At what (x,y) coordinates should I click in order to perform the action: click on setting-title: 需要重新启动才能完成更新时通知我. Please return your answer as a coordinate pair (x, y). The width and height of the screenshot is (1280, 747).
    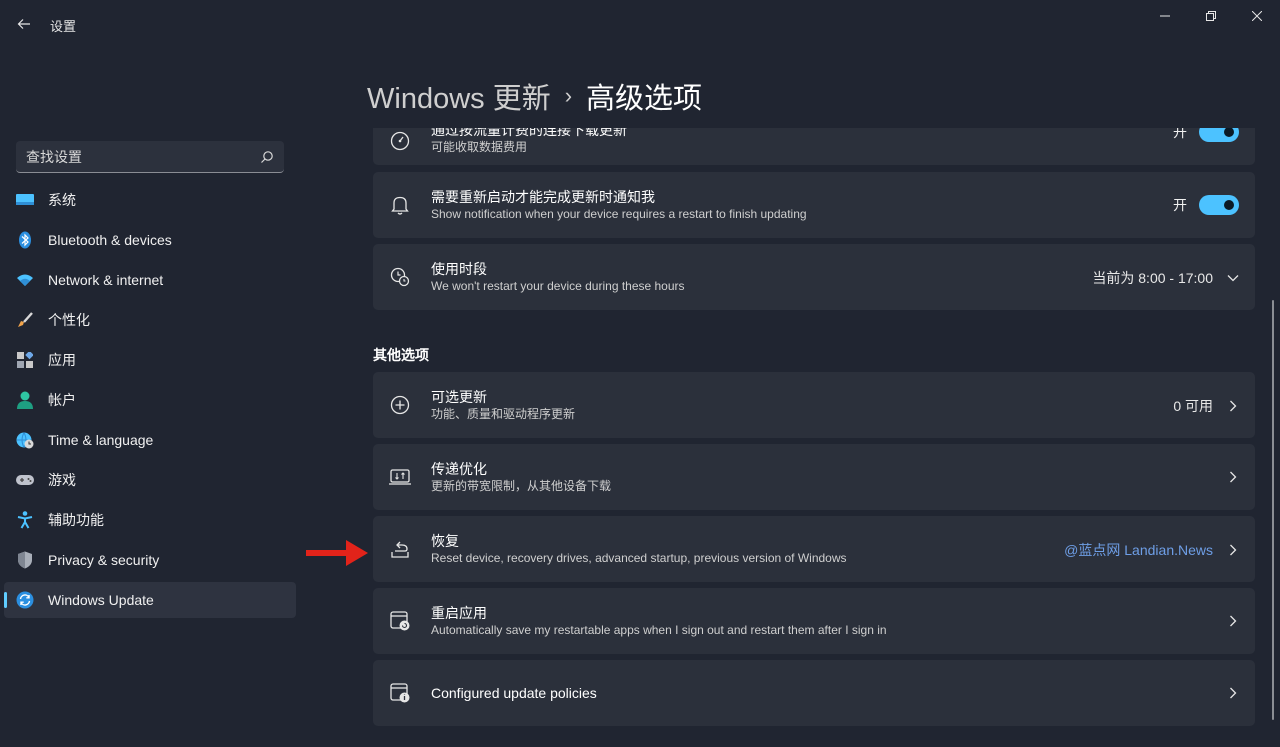
    Looking at the image, I should click on (543, 197).